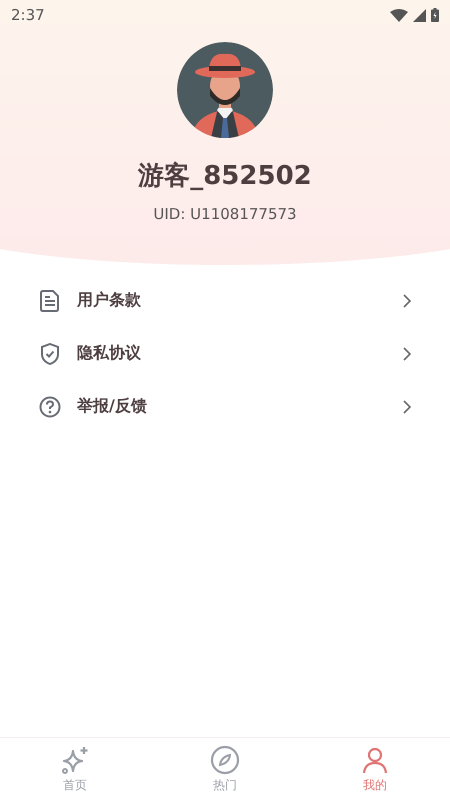 This screenshot has width=450, height=800. Describe the element at coordinates (419, 15) in the screenshot. I see `signal-icon` at that location.